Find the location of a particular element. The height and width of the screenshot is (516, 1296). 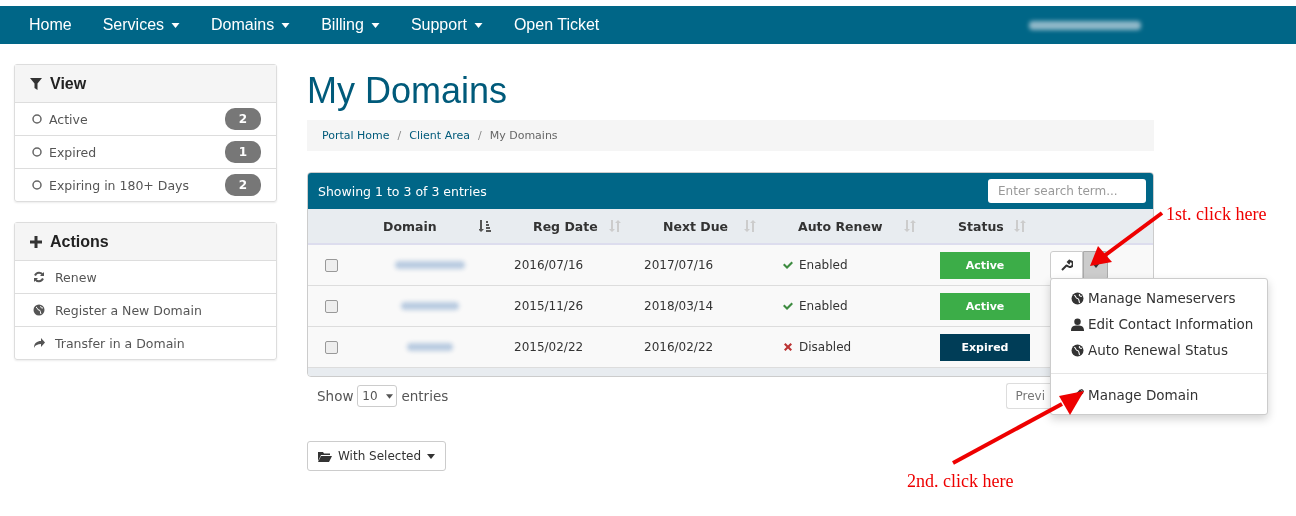

filter-item: Active 2 is located at coordinates (145, 119).